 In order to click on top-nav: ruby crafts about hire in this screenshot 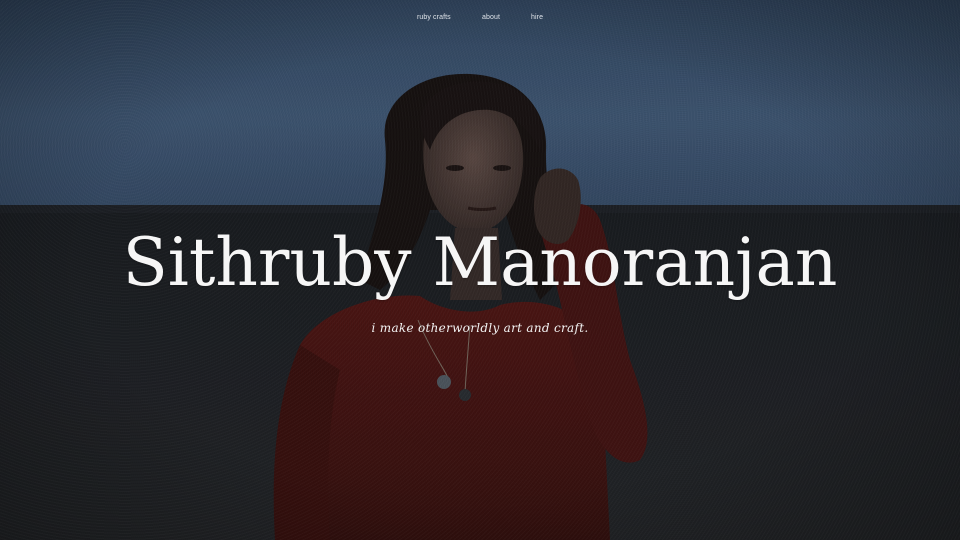, I will do `click(480, 20)`.